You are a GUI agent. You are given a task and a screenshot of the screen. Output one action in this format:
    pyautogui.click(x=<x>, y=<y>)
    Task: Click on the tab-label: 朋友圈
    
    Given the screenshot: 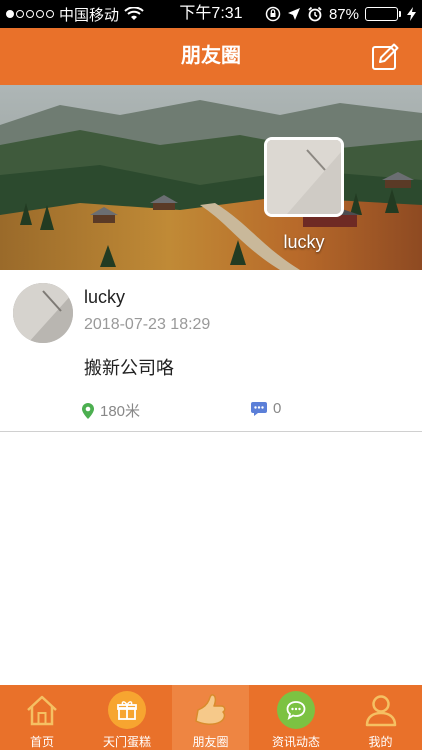 What is the action you would take?
    pyautogui.click(x=210, y=742)
    